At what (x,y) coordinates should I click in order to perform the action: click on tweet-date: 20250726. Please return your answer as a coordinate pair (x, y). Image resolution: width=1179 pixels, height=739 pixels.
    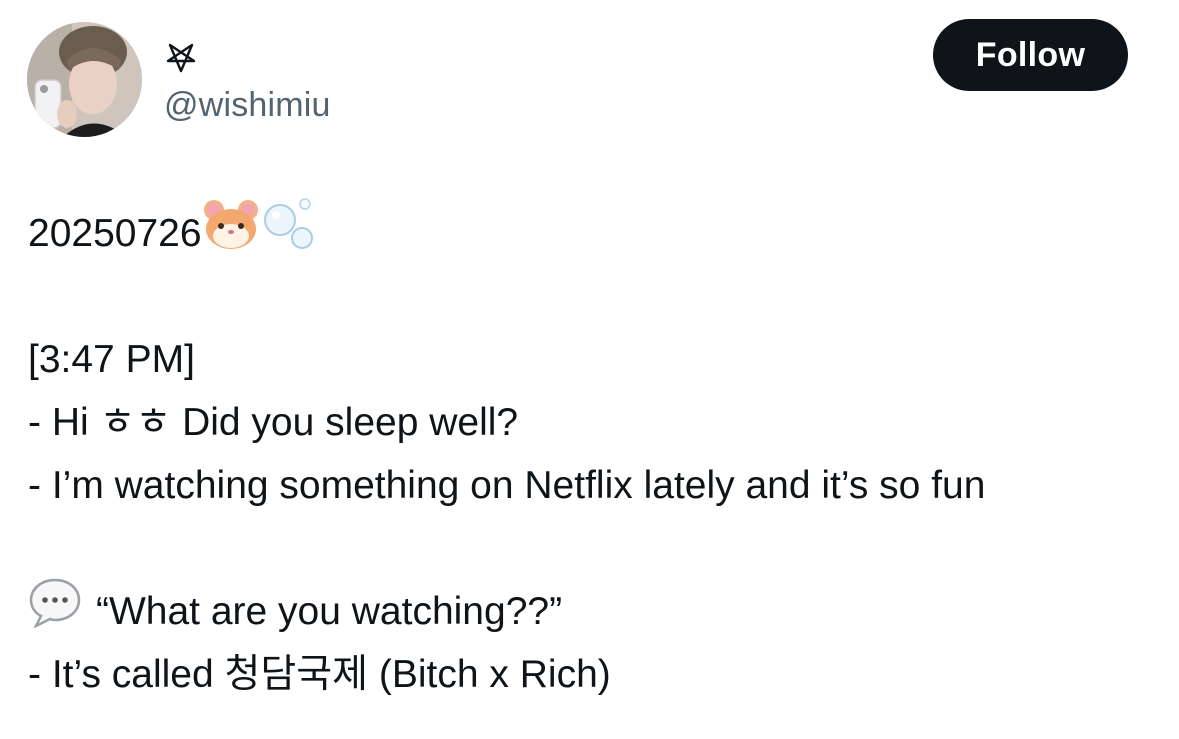
    Looking at the image, I should click on (115, 233).